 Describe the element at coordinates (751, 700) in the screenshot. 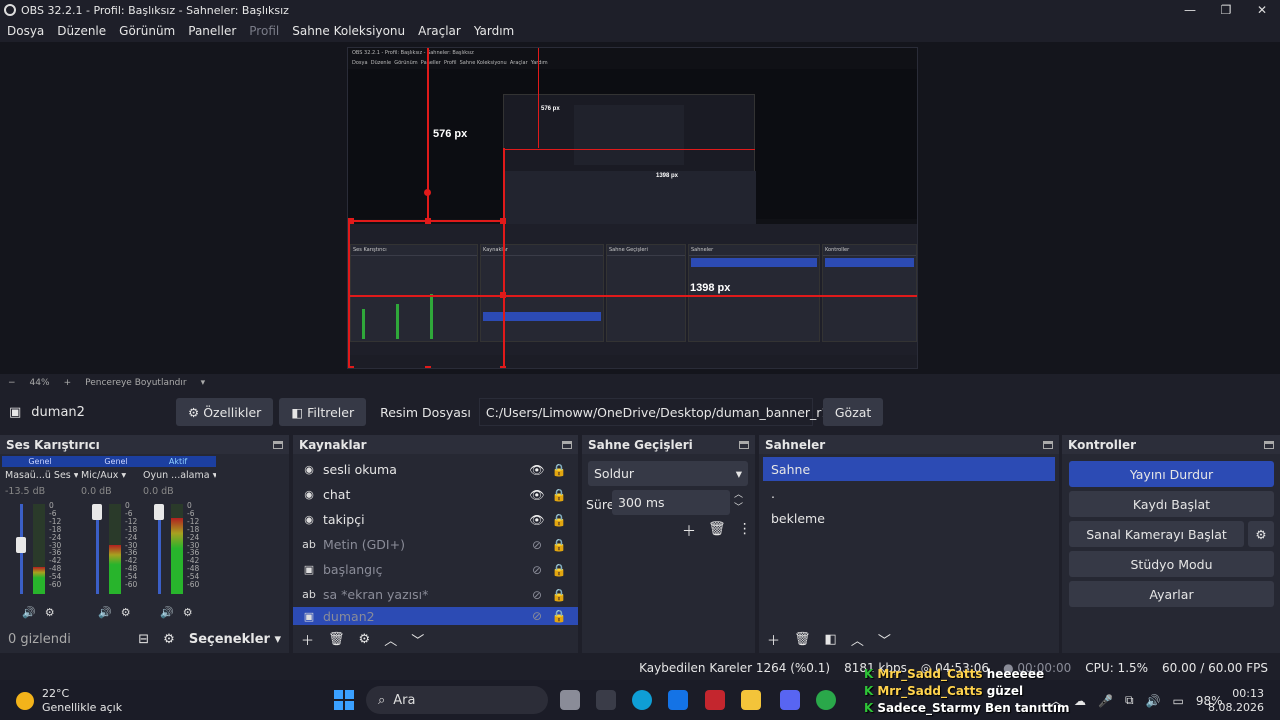

I see `file-explorer-icon` at that location.